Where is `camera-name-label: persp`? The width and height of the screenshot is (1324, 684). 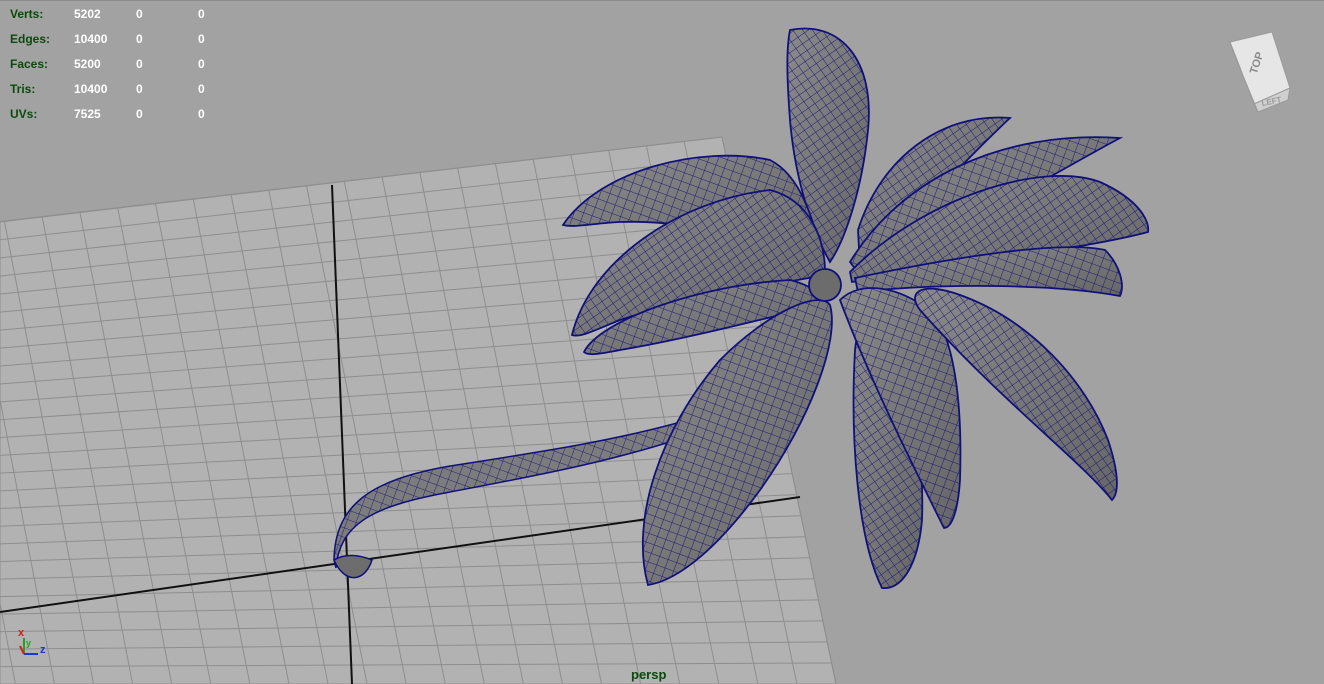 camera-name-label: persp is located at coordinates (649, 674).